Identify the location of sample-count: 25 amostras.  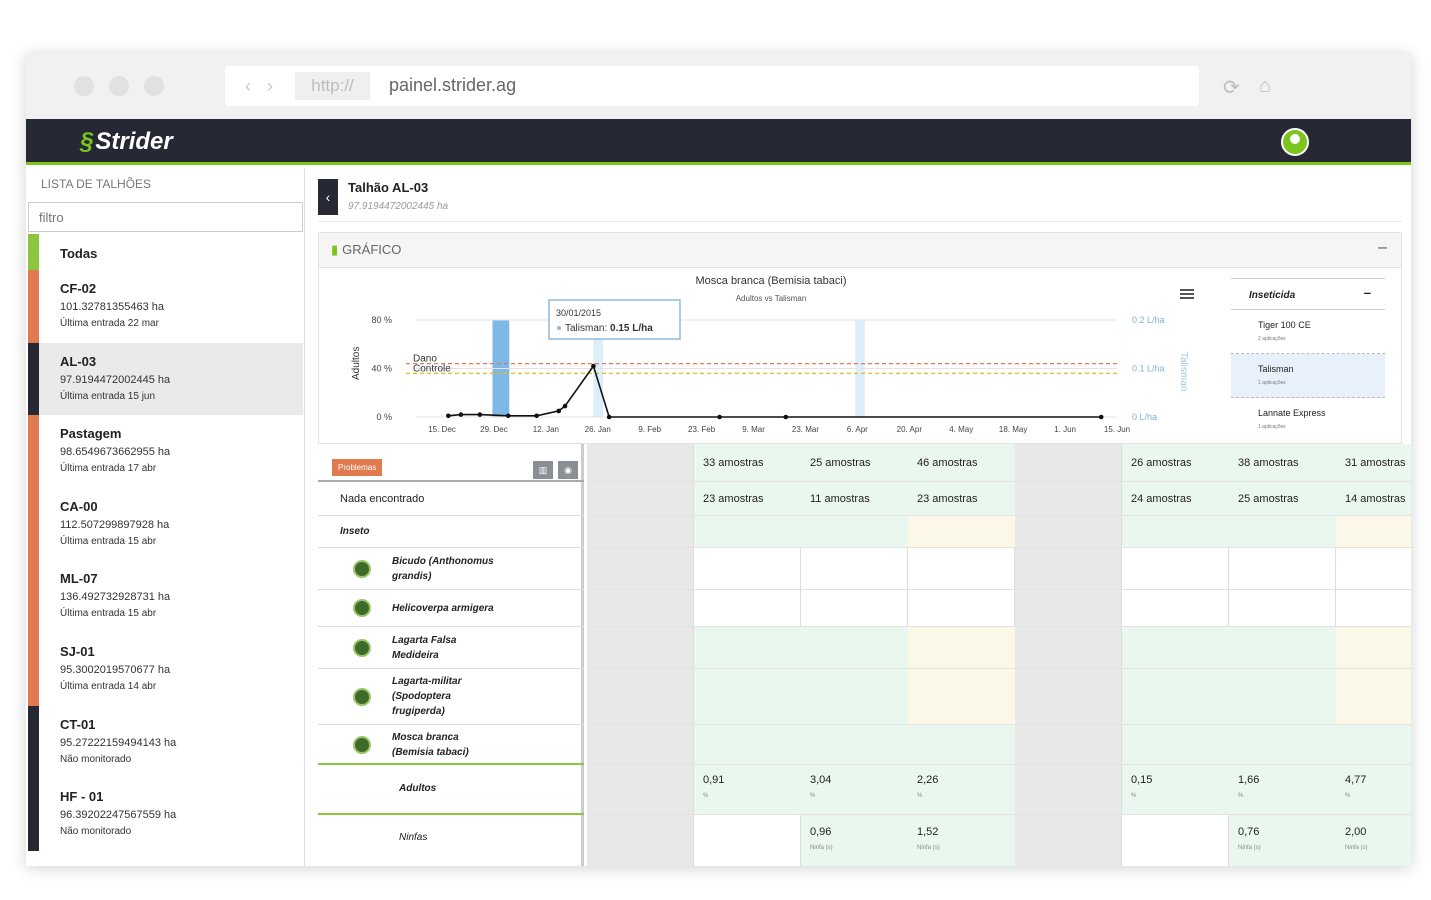
(840, 463).